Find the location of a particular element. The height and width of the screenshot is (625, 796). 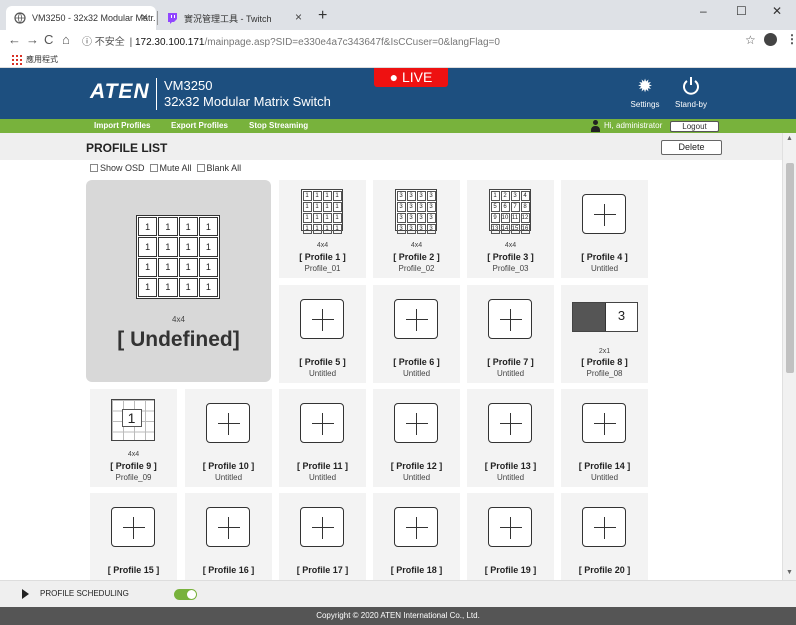

forward-icon: → is located at coordinates (32, 40).